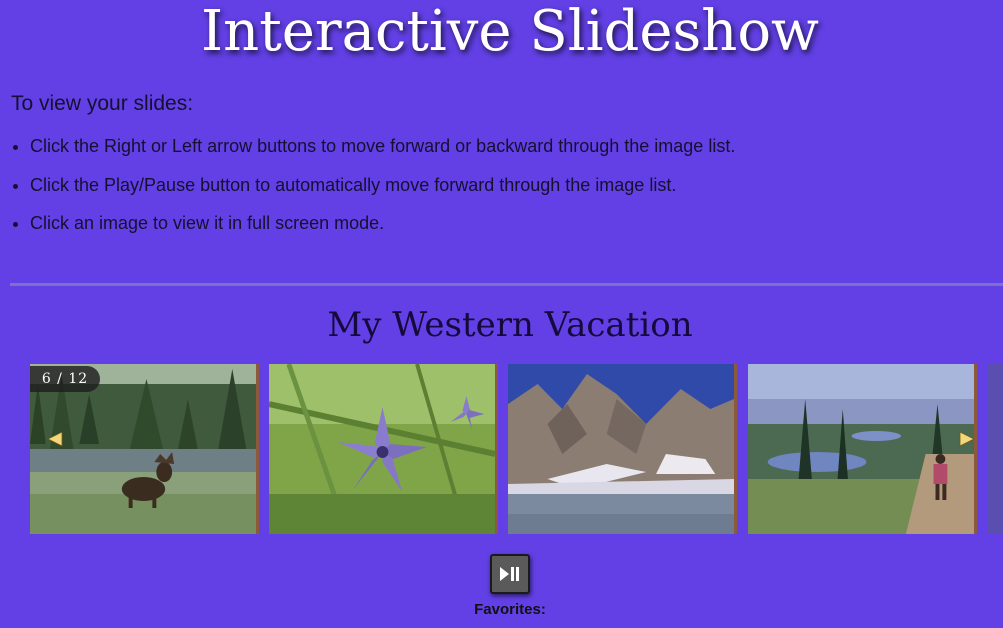 The height and width of the screenshot is (628, 1003). What do you see at coordinates (506, 284) in the screenshot?
I see `section-divider` at bounding box center [506, 284].